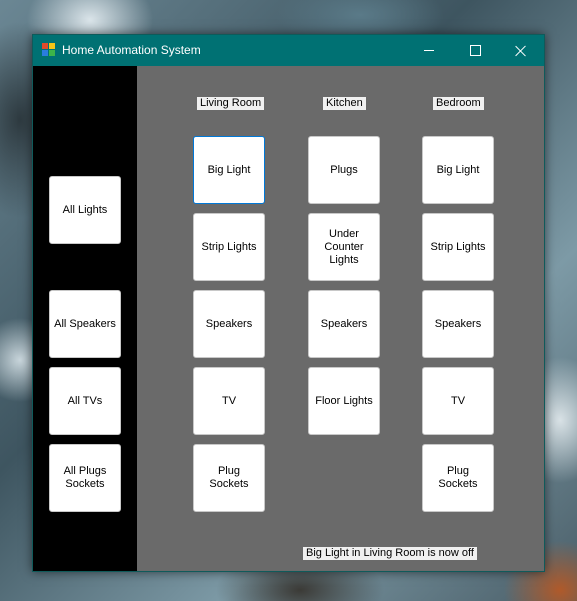 The height and width of the screenshot is (601, 577). I want to click on all-lights-button: All Lights, so click(85, 210).